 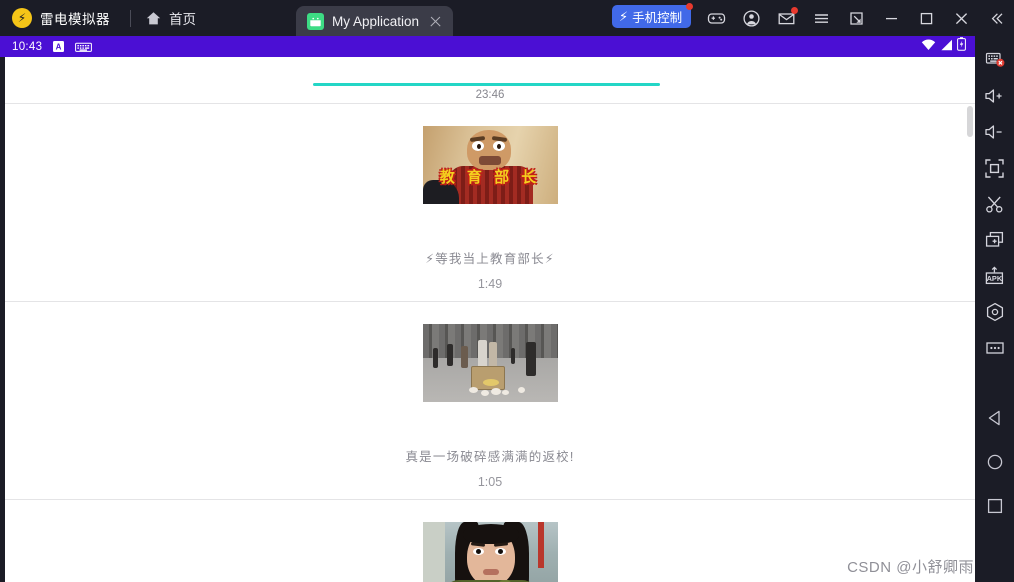 What do you see at coordinates (490, 552) in the screenshot?
I see `thumbnail-camo-girl` at bounding box center [490, 552].